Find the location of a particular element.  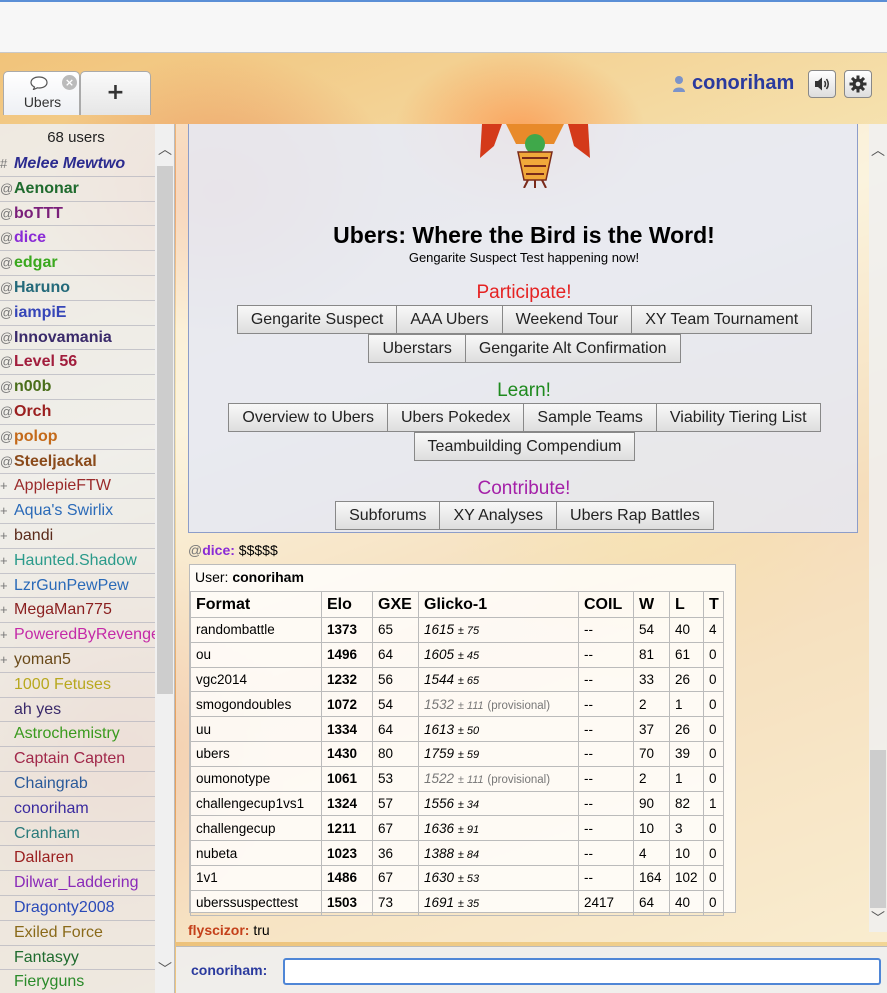

user-list-item: Dilwar_Laddering is located at coordinates (77, 883).